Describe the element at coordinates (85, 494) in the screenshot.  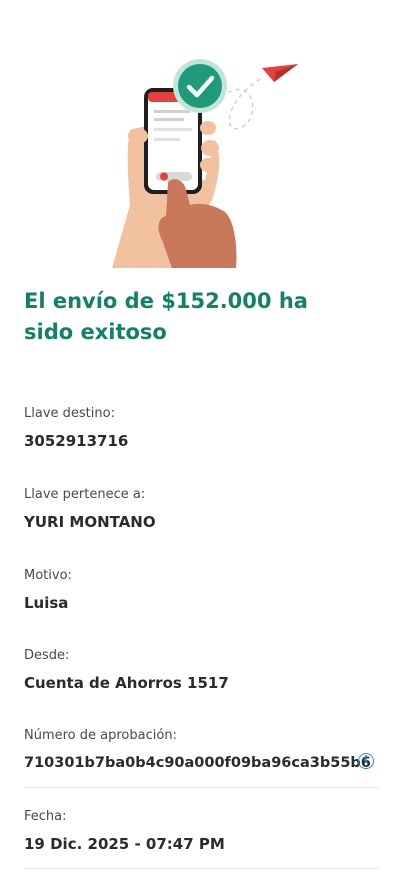
I see `key-owner-label: Llave pertenece a:` at that location.